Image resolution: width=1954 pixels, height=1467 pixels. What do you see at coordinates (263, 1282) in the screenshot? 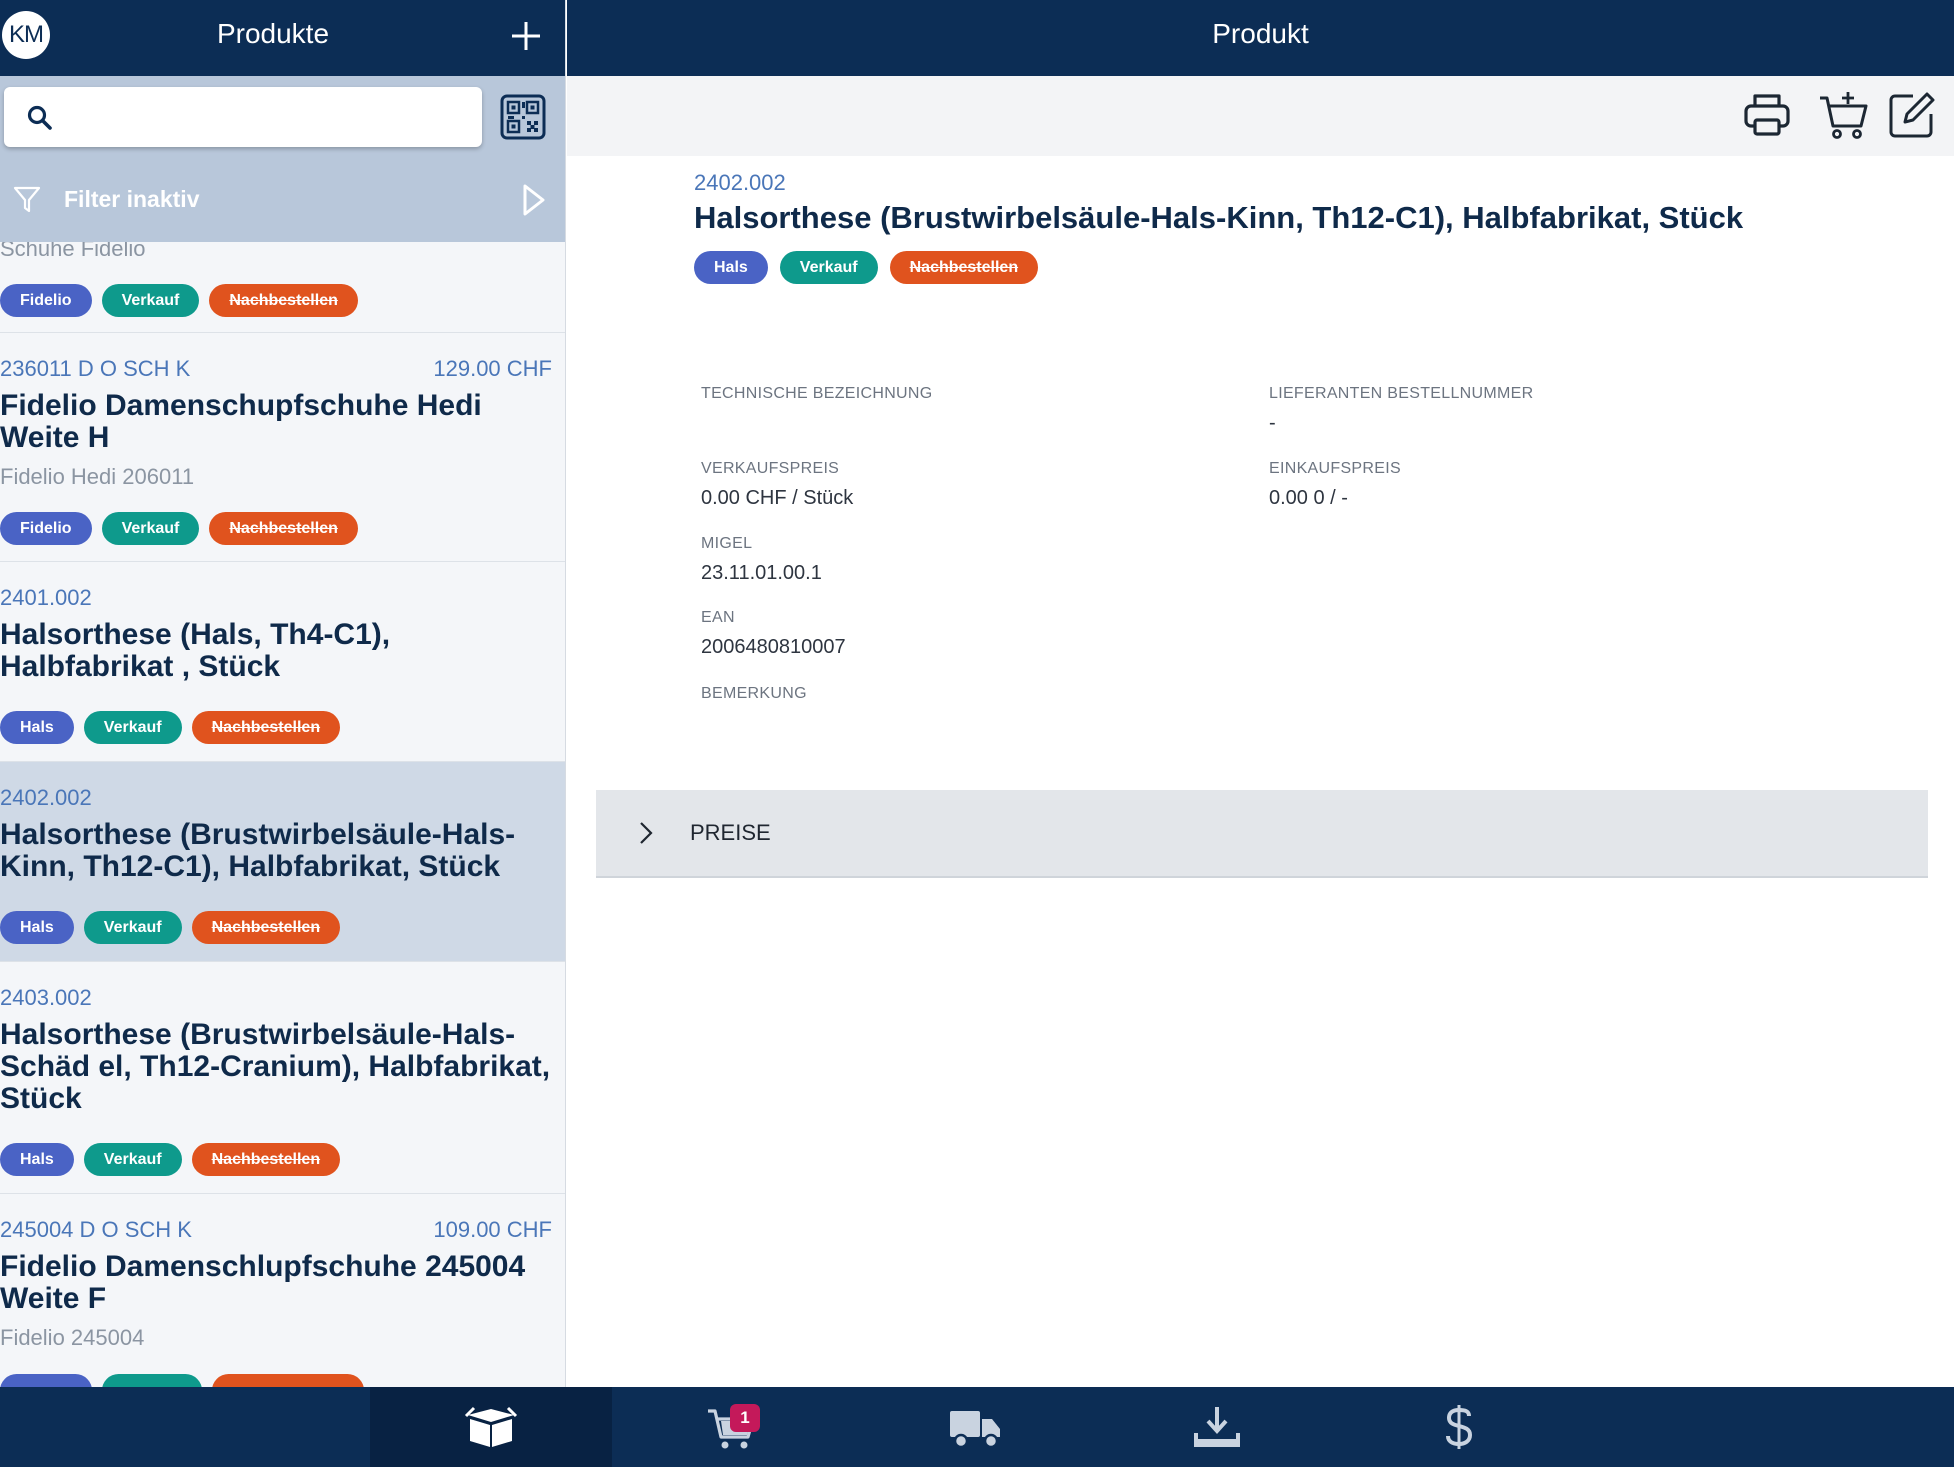
I see `product-name: Fidelio Damenschlupfschuhe 245004 Weite F` at bounding box center [263, 1282].